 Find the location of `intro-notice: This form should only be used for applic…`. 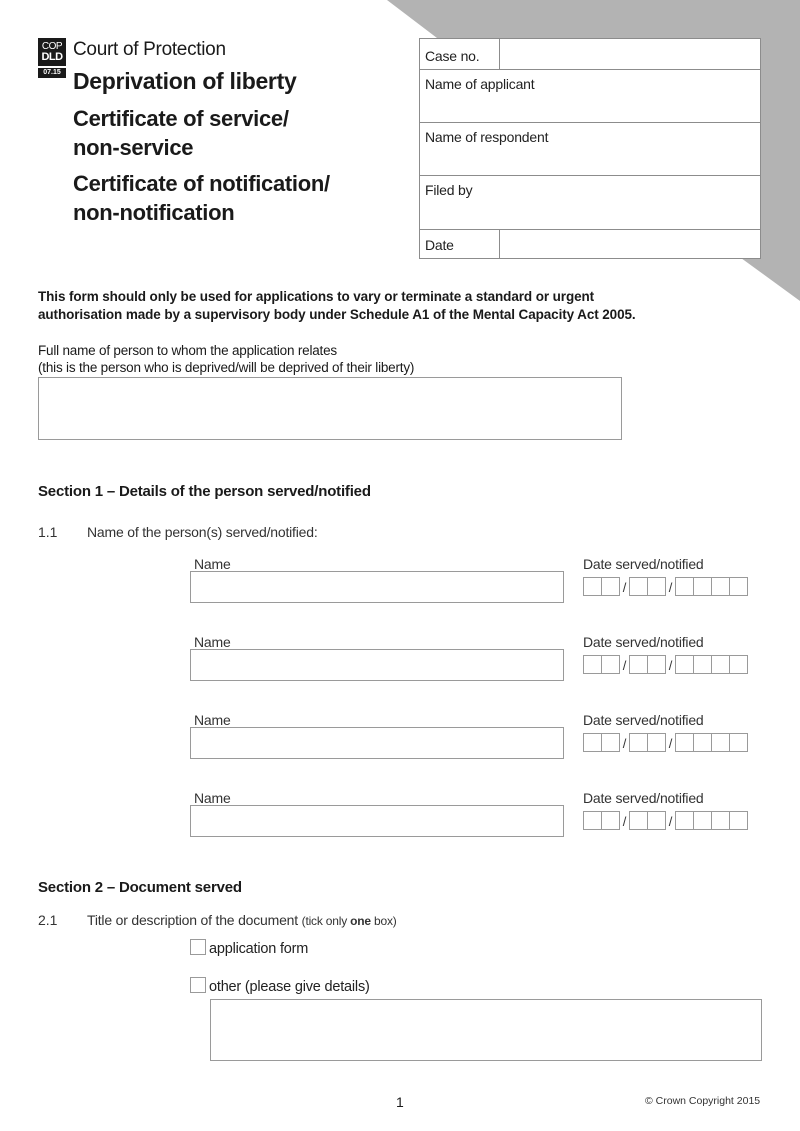

intro-notice: This form should only be used for applic… is located at coordinates (398, 306).